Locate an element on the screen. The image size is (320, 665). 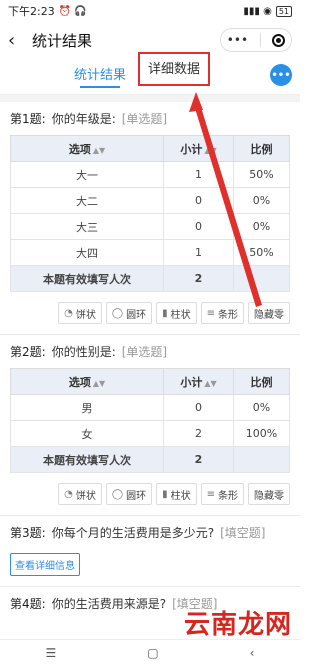
table-row: 女 2 100% is located at coordinates (150, 433).